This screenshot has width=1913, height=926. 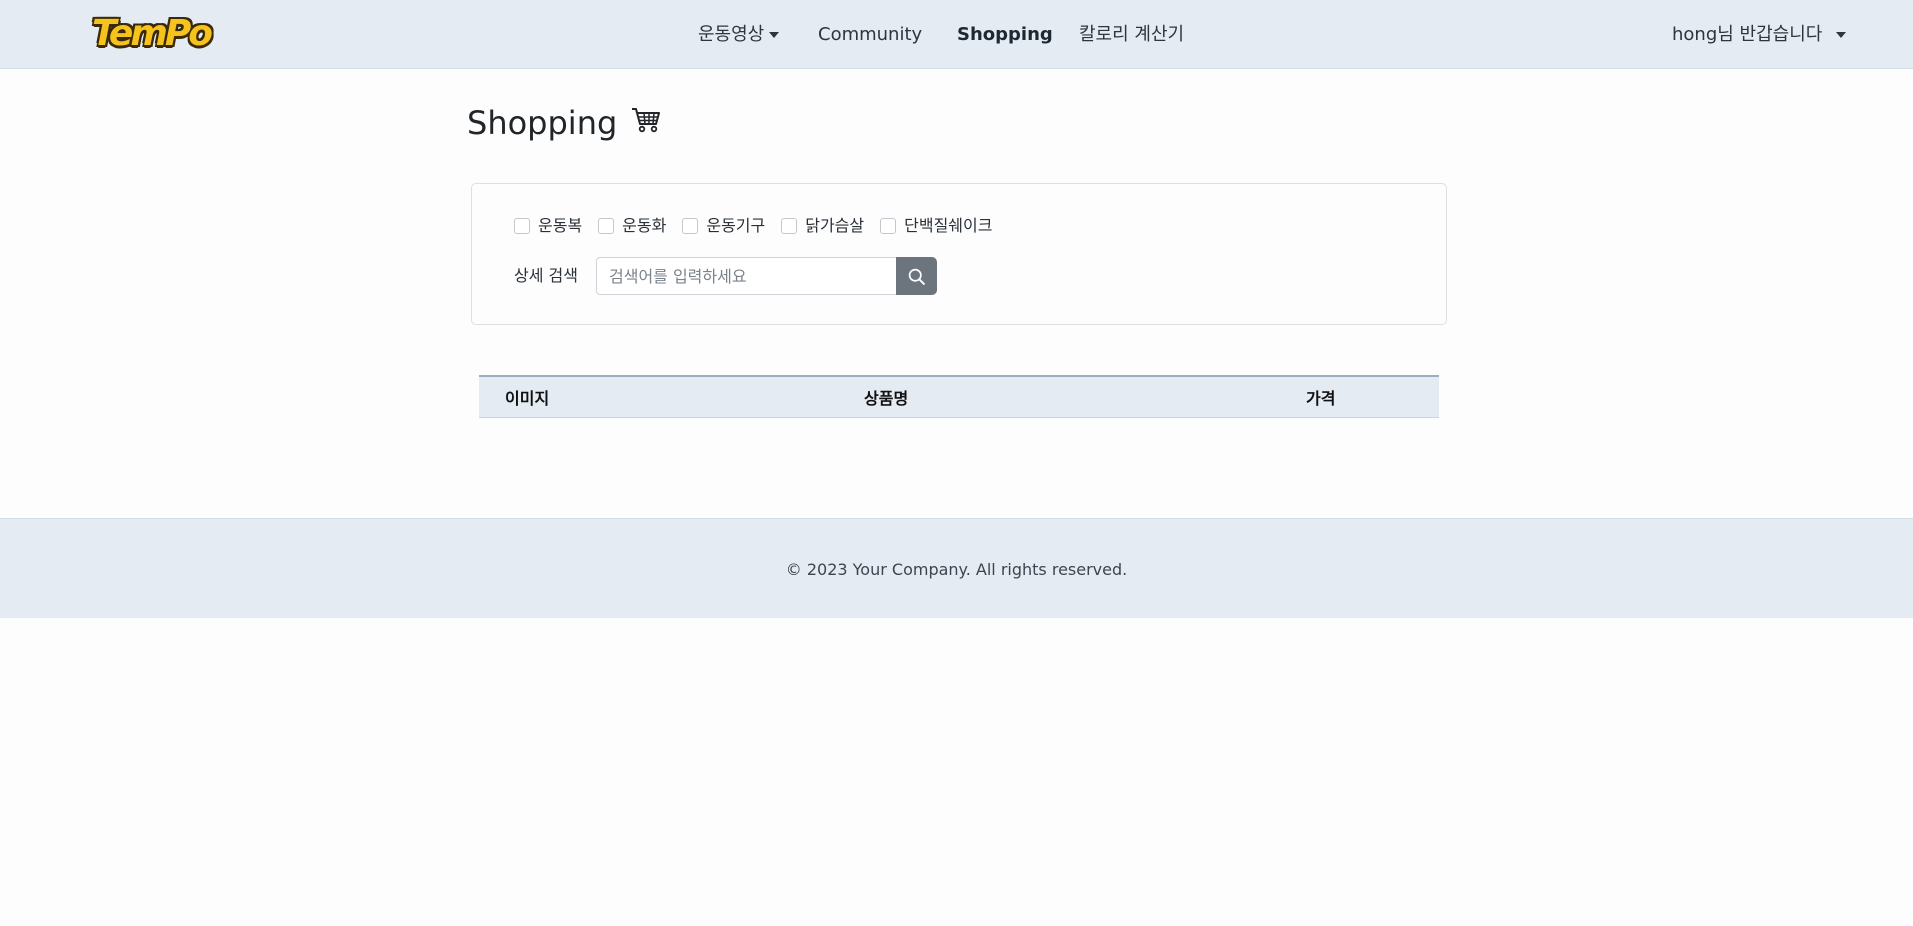 I want to click on table-header: 이미지 상품명 가격, so click(x=959, y=396).